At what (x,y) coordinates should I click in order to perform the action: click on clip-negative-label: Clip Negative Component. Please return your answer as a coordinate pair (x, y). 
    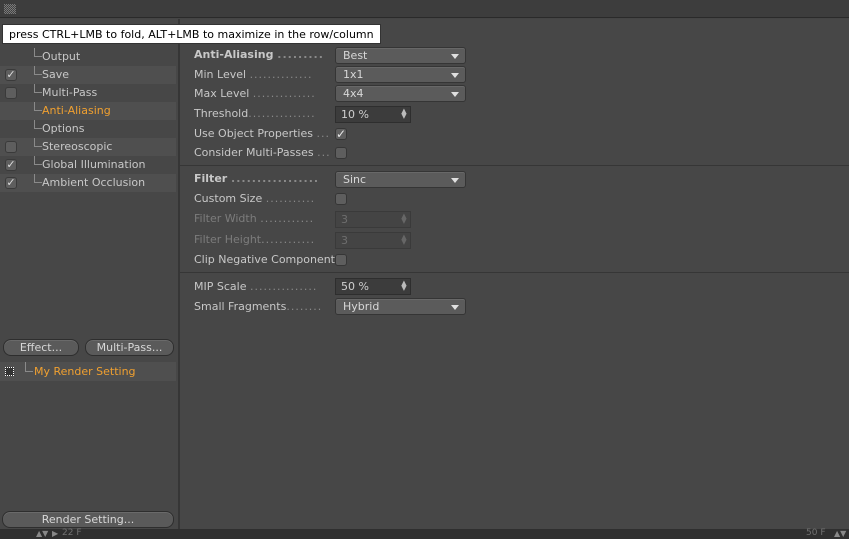
    Looking at the image, I should click on (264, 259).